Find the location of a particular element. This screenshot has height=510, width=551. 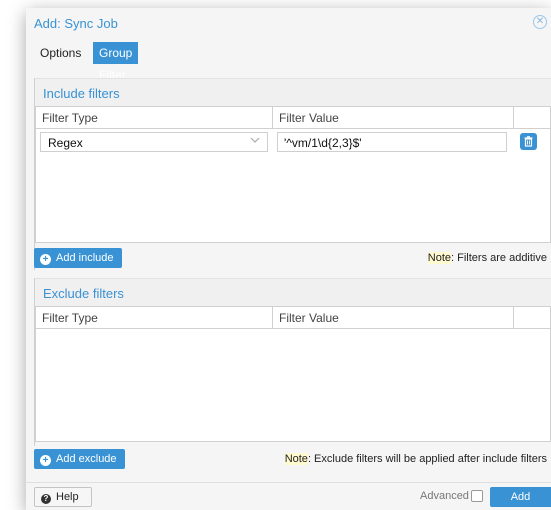

exclude-column-headers: Filter Type Filter Value is located at coordinates (293, 318).